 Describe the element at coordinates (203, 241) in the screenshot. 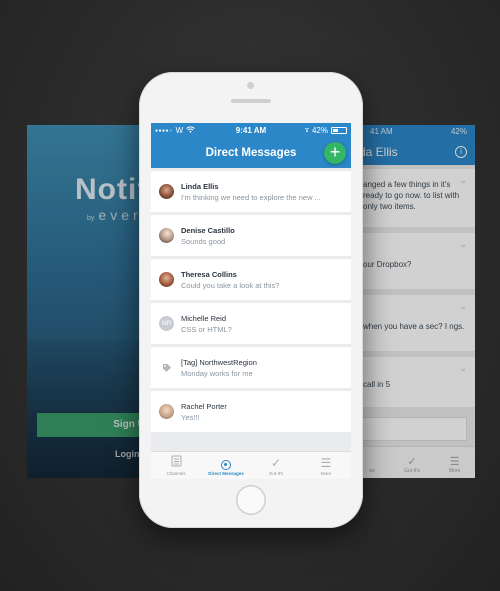

I see `message-preview: Sounds good` at that location.